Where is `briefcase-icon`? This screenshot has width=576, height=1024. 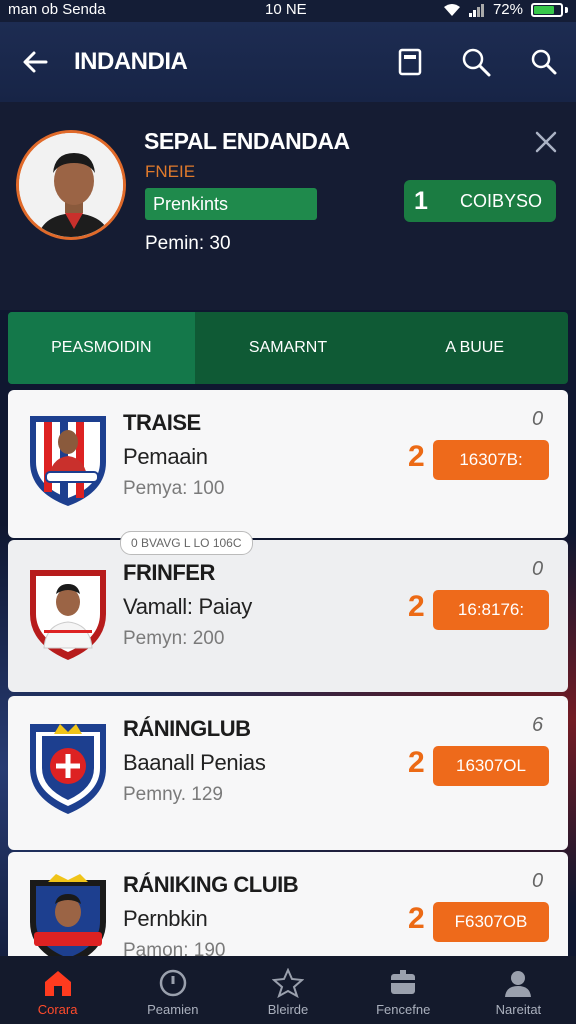
briefcase-icon is located at coordinates (403, 982).